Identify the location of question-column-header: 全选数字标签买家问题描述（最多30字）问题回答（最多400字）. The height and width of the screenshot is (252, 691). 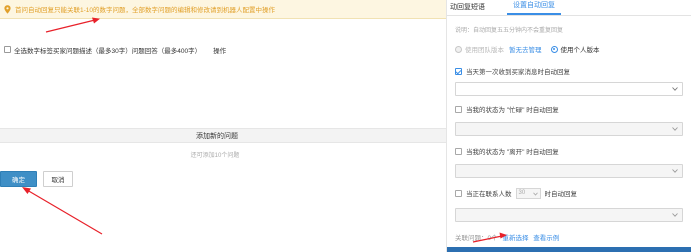
(108, 51).